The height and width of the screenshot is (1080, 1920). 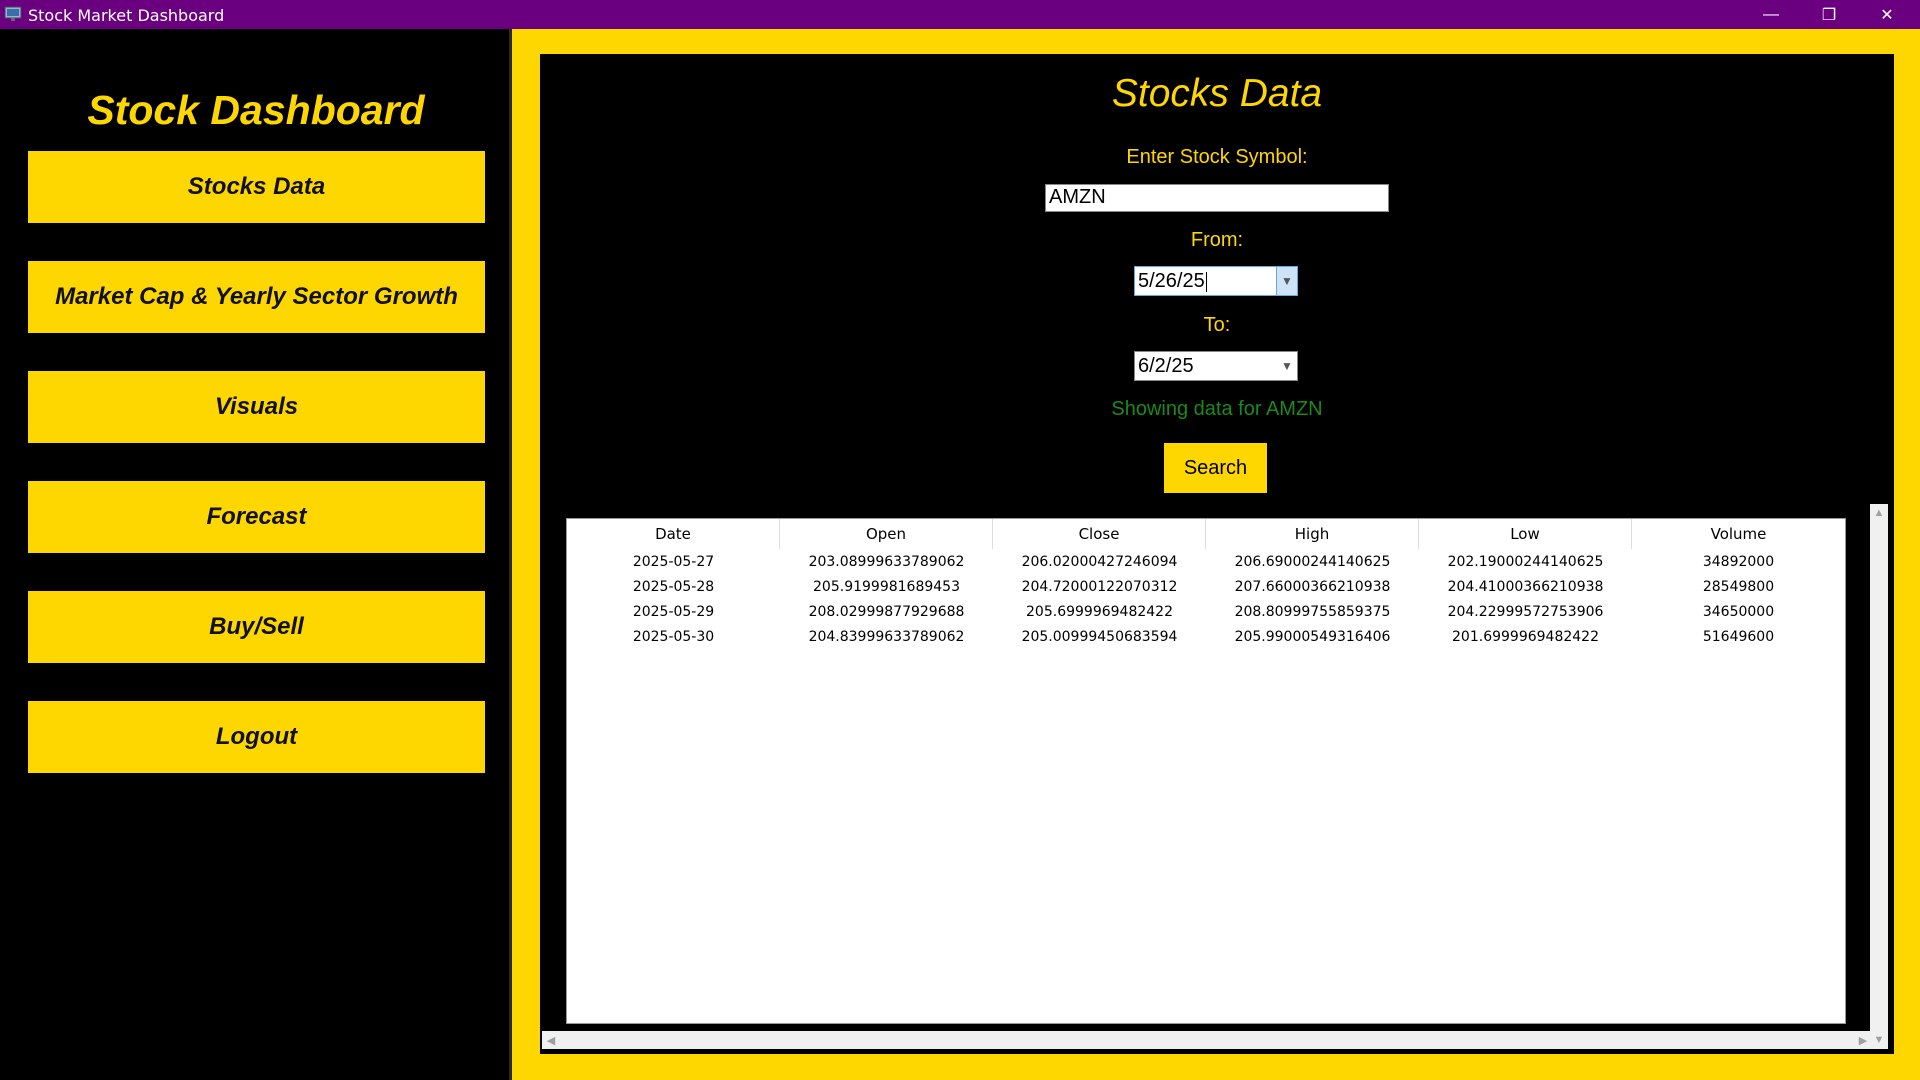 What do you see at coordinates (256, 407) in the screenshot?
I see `sidebar-item-visuals: Visuals` at bounding box center [256, 407].